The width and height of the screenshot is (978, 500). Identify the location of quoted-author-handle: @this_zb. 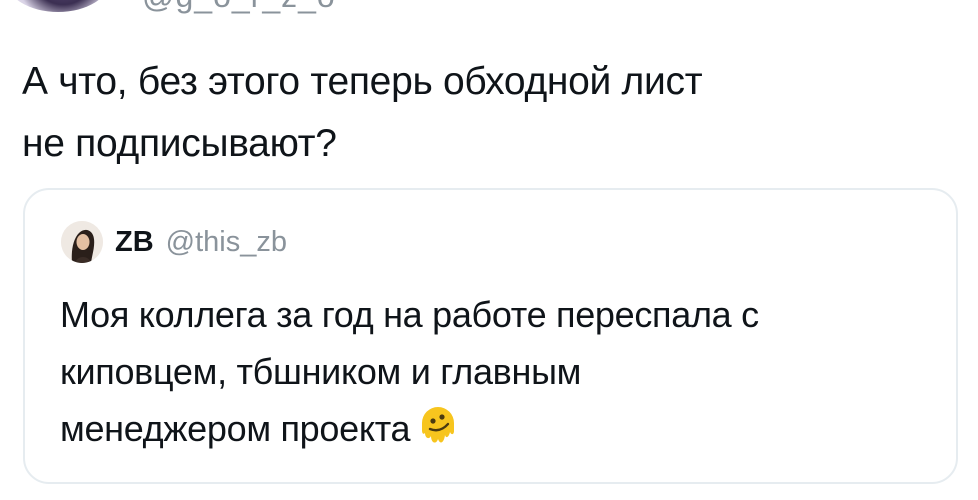
(226, 242).